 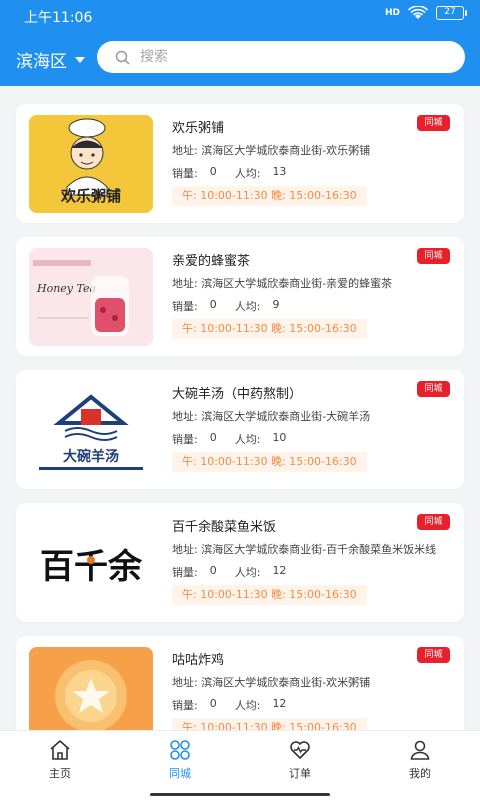 What do you see at coordinates (290, 57) in the screenshot?
I see `search-input` at bounding box center [290, 57].